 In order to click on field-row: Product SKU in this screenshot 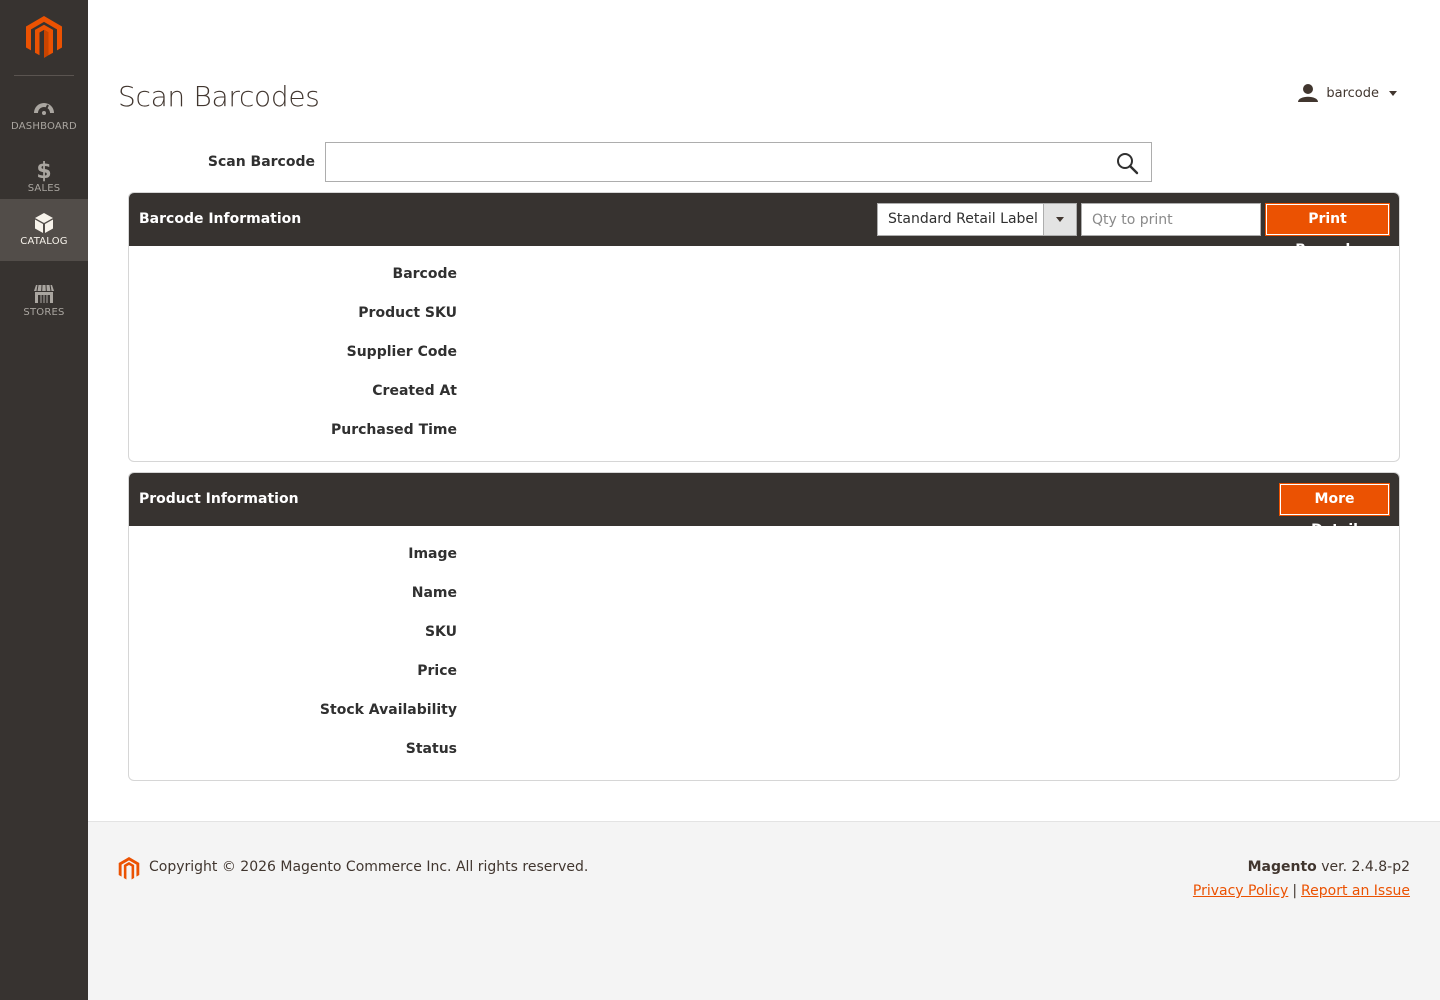, I will do `click(764, 314)`.